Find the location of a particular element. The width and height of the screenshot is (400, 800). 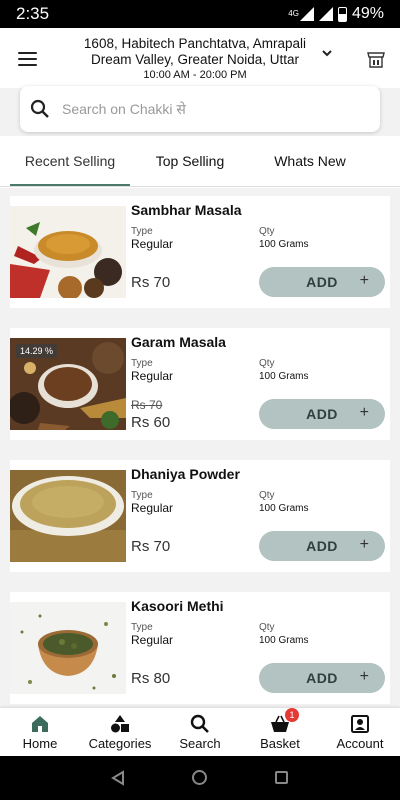

battery-icon is located at coordinates (342, 14).